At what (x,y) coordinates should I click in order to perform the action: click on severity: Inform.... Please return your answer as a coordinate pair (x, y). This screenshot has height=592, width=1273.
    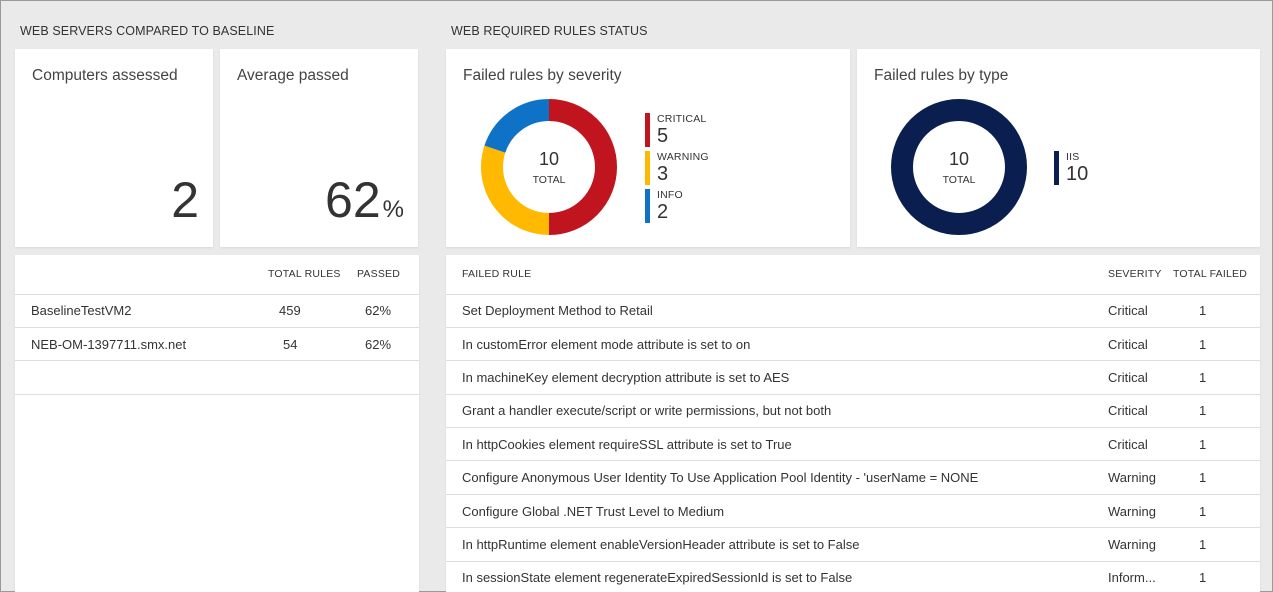
    Looking at the image, I should click on (1132, 576).